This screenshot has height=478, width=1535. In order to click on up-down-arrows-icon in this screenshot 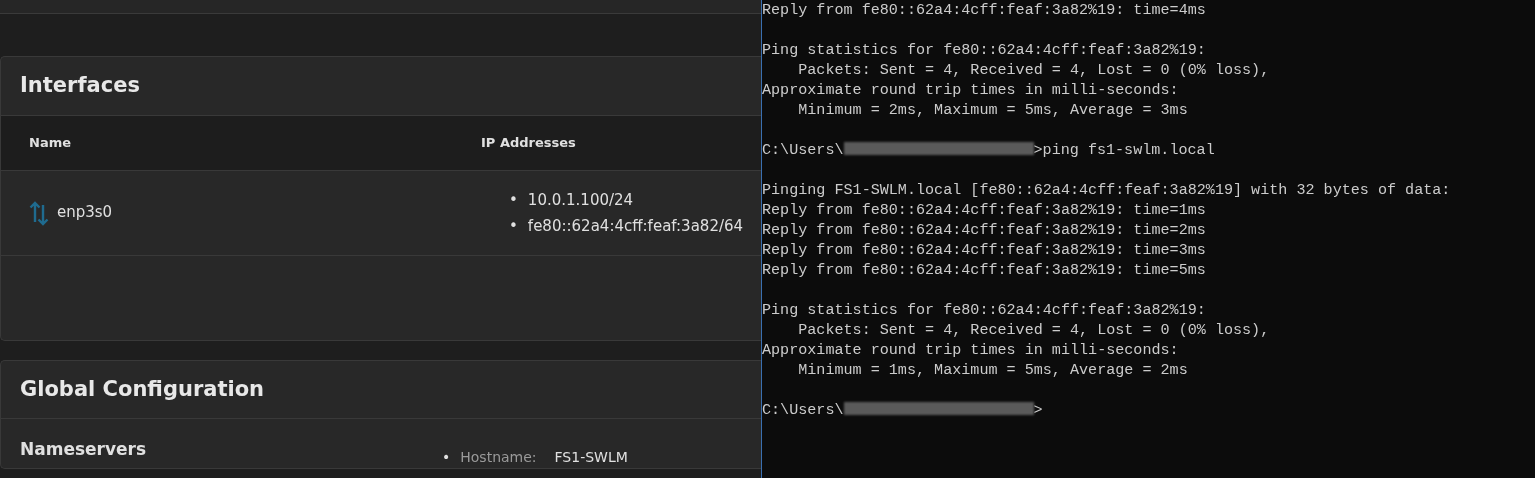, I will do `click(39, 212)`.